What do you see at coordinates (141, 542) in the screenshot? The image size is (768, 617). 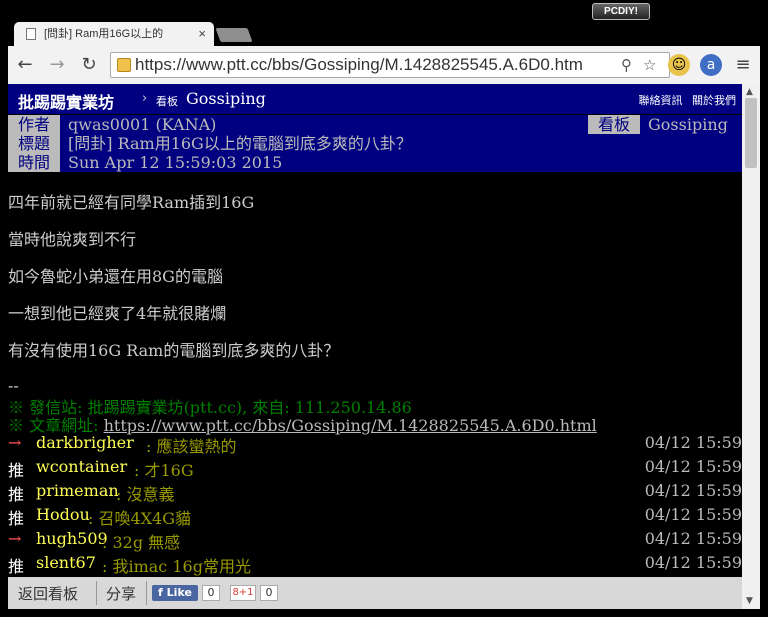 I see `push-content: : 32g 無感` at bounding box center [141, 542].